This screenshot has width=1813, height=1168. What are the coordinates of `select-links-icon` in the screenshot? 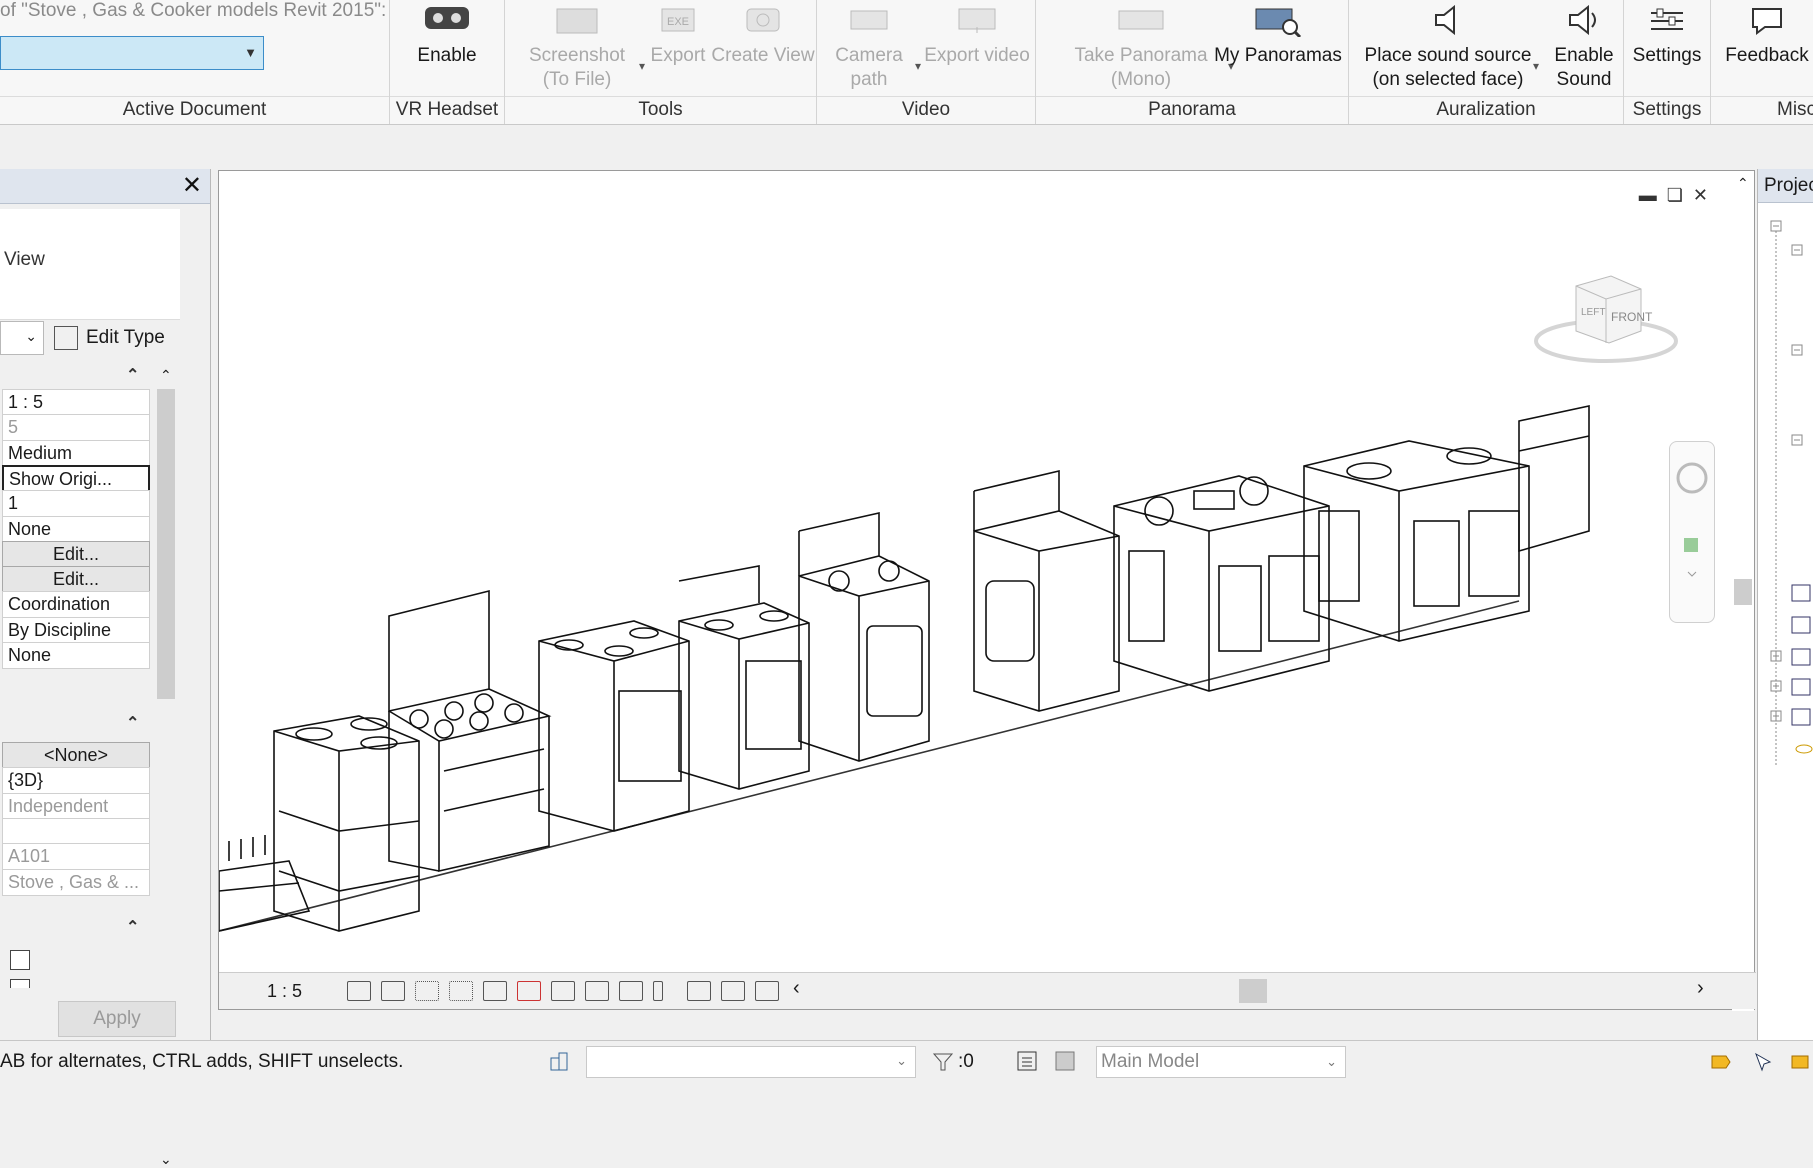 It's located at (1721, 1061).